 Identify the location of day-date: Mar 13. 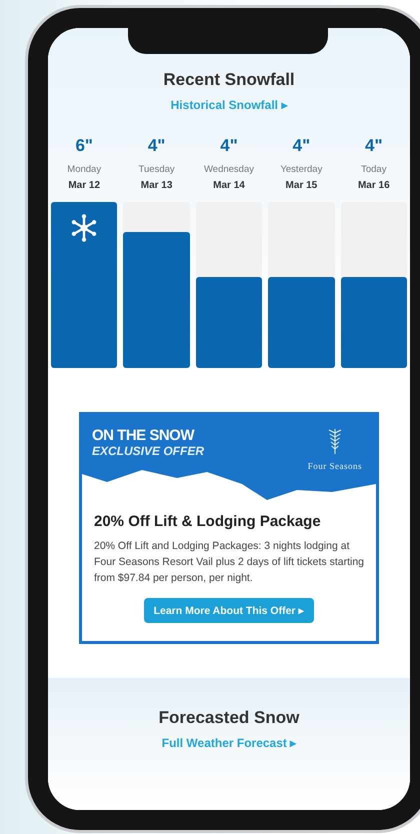
(156, 185).